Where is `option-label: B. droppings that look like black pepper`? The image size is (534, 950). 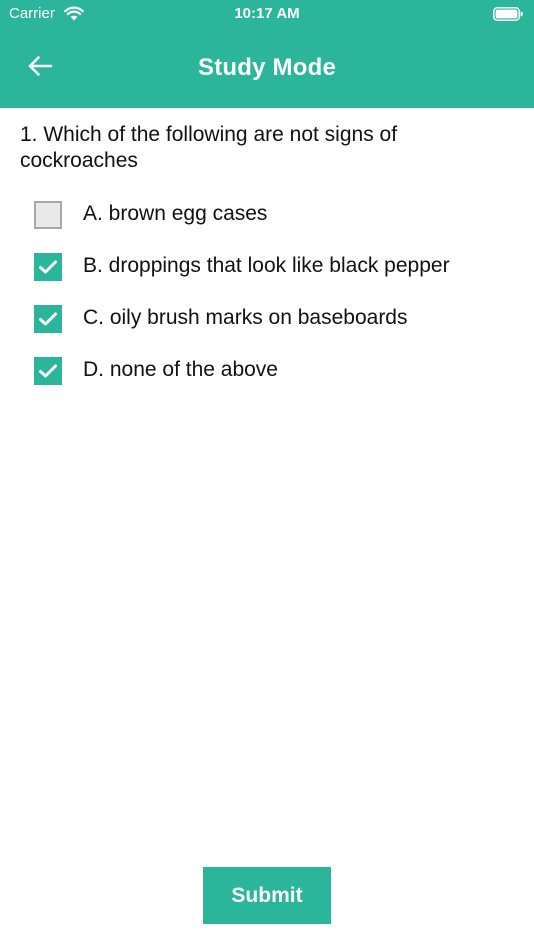
option-label: B. droppings that look like black pepper is located at coordinates (266, 265).